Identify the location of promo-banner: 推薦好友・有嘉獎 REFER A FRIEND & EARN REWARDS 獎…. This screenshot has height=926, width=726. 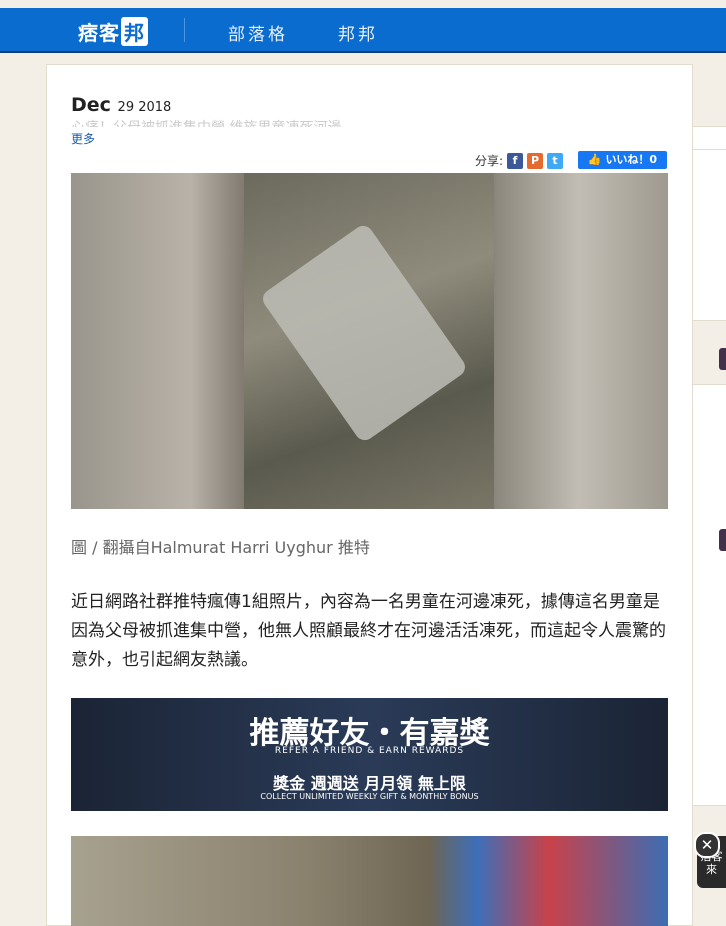
(369, 754).